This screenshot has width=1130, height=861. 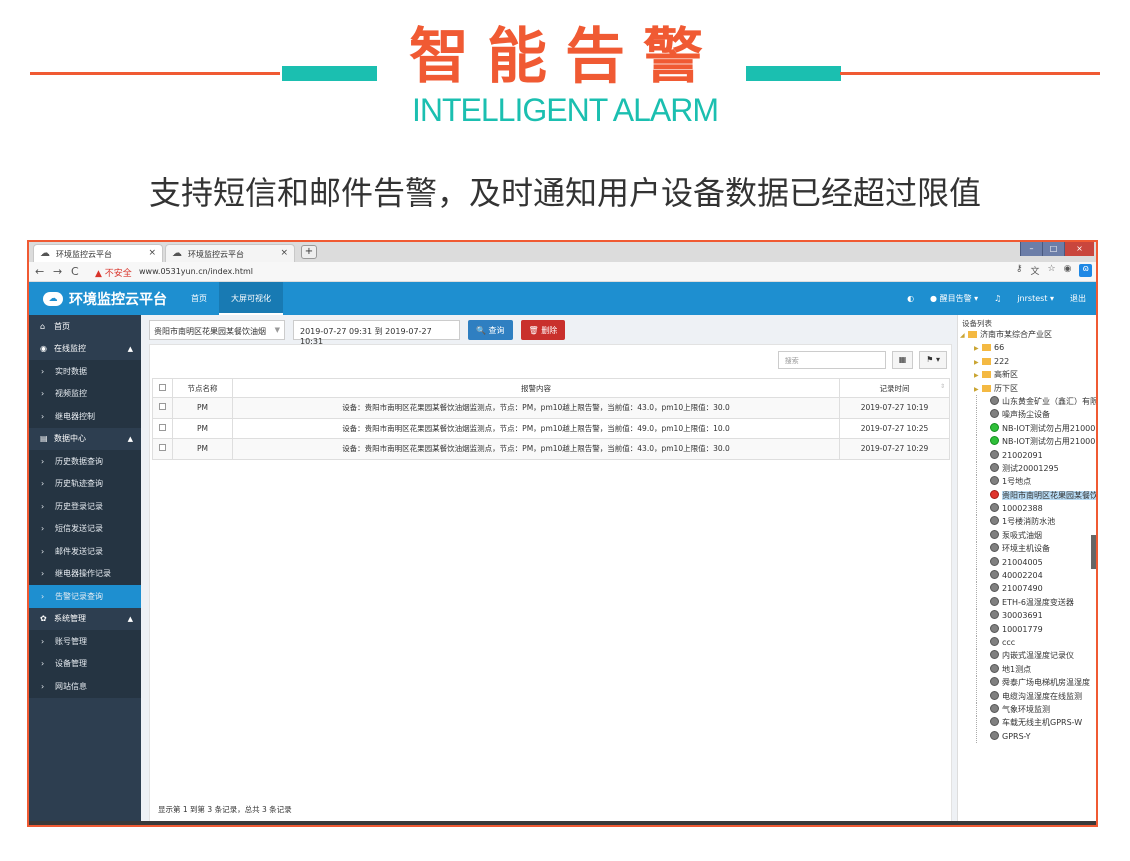 What do you see at coordinates (933, 360) in the screenshot?
I see `export-menu-button: ⚑ ▾` at bounding box center [933, 360].